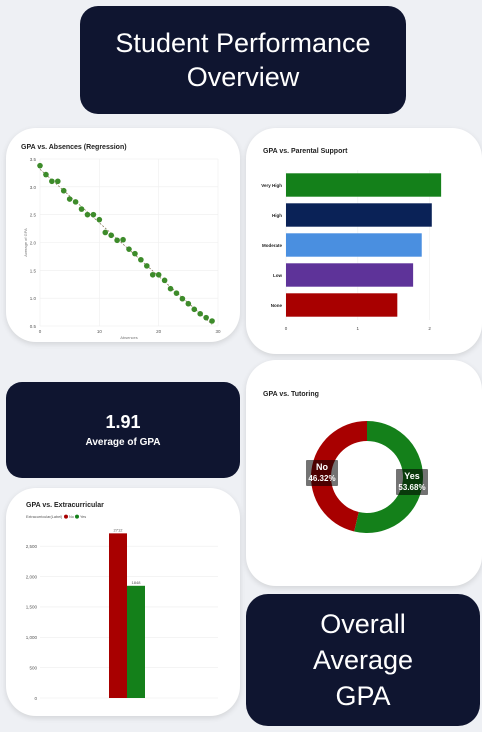 The image size is (482, 732). I want to click on legend-yes-swatch, so click(77, 516).